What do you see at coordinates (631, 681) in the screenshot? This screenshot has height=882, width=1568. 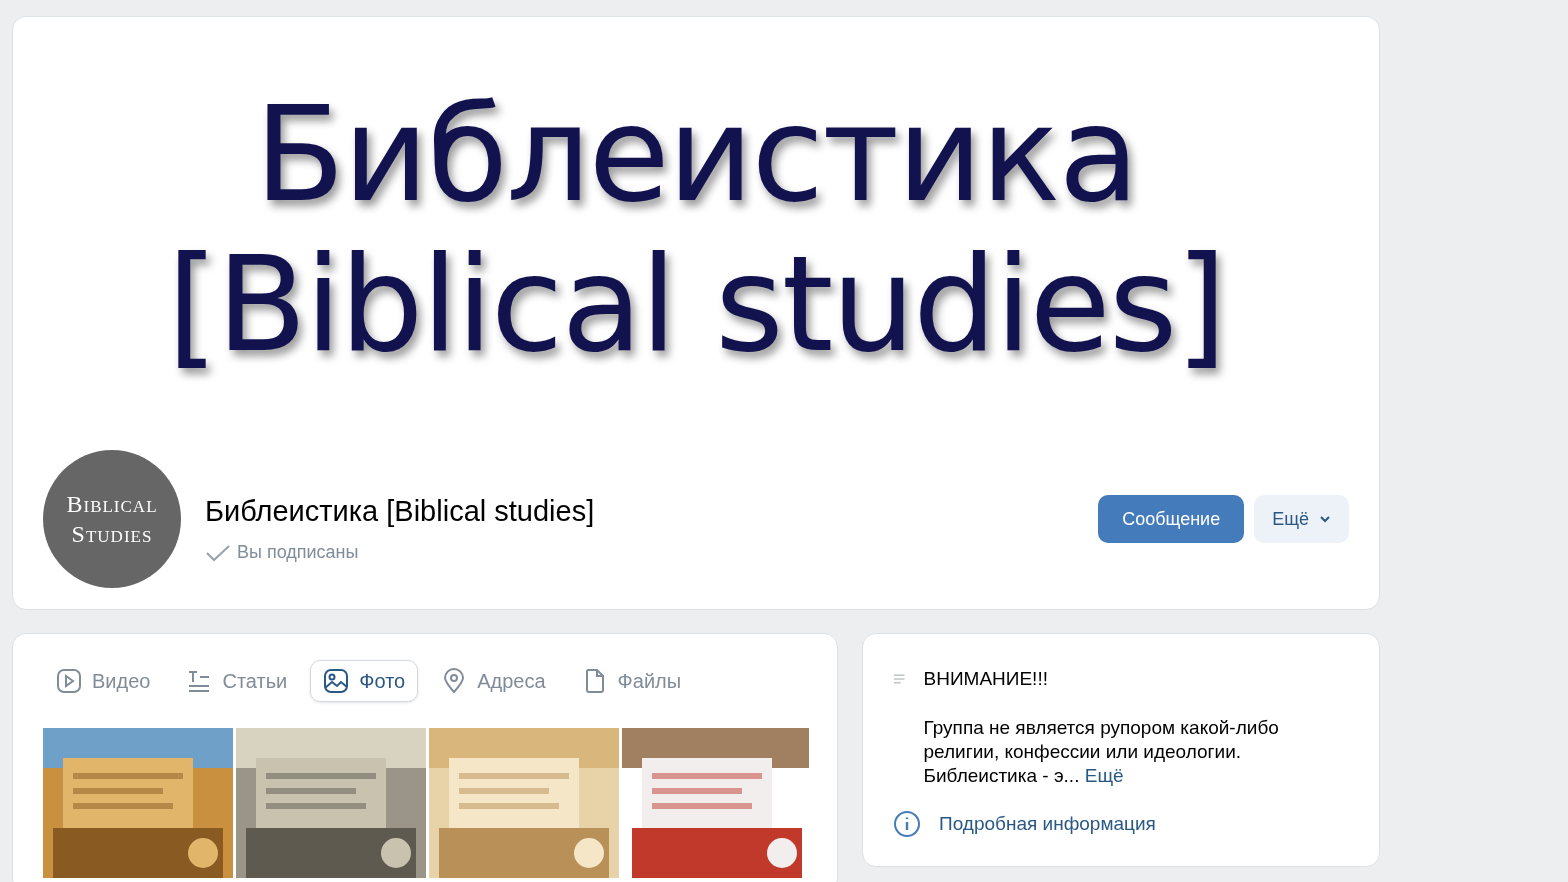 I see `tab: Файлы` at bounding box center [631, 681].